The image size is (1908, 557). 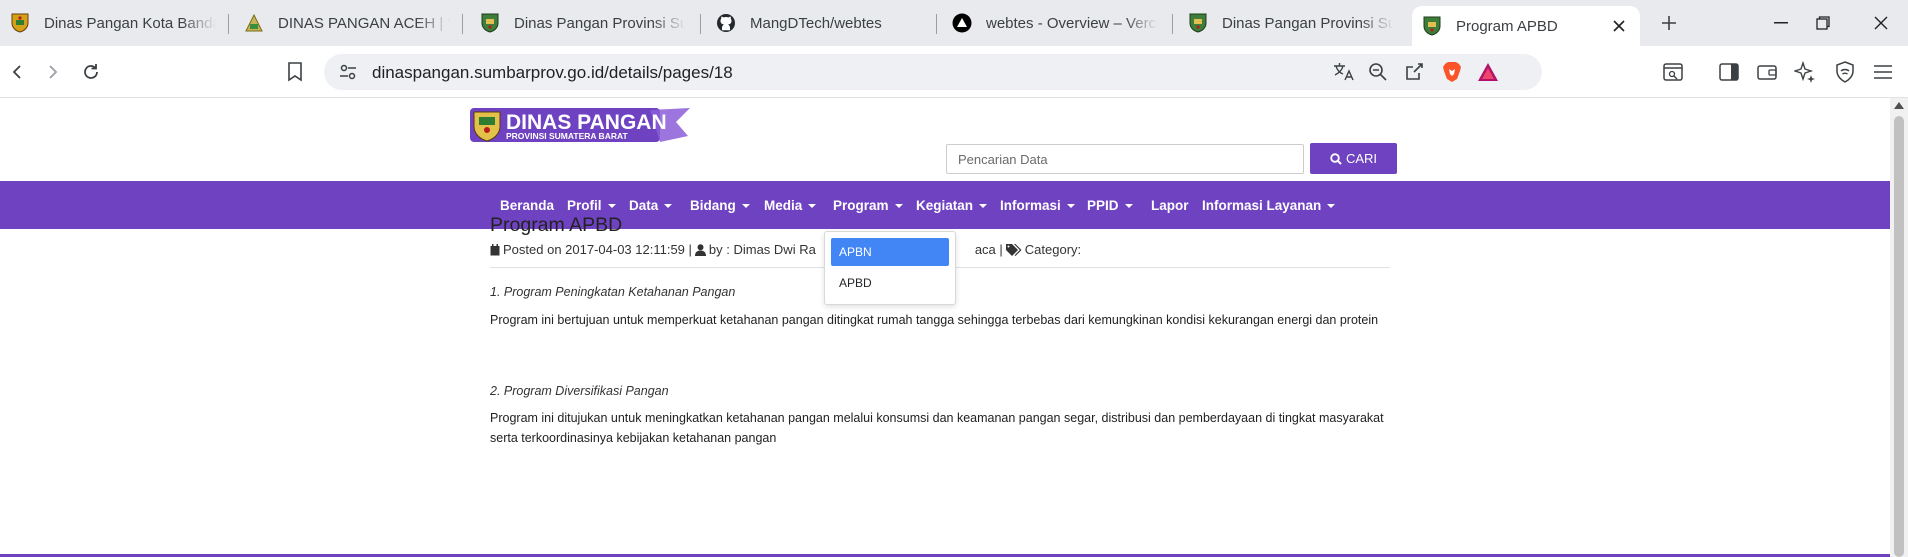 I want to click on meta-author: by : Dimas Dwi Ra, so click(x=762, y=249).